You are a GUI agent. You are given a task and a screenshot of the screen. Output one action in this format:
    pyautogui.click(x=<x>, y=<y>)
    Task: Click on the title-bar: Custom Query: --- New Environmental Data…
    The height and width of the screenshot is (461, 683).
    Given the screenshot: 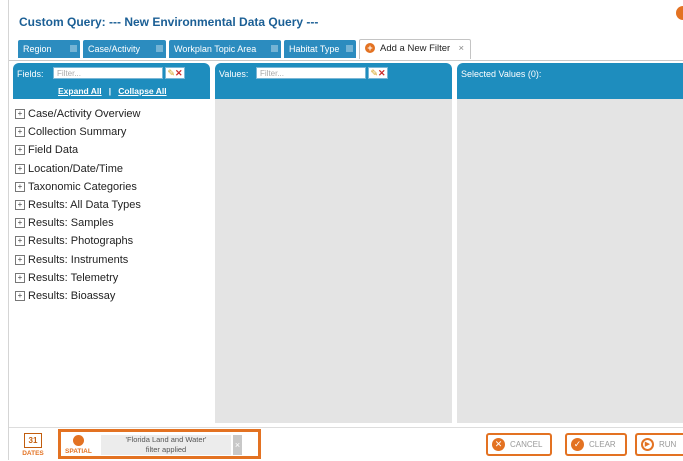 What is the action you would take?
    pyautogui.click(x=346, y=19)
    